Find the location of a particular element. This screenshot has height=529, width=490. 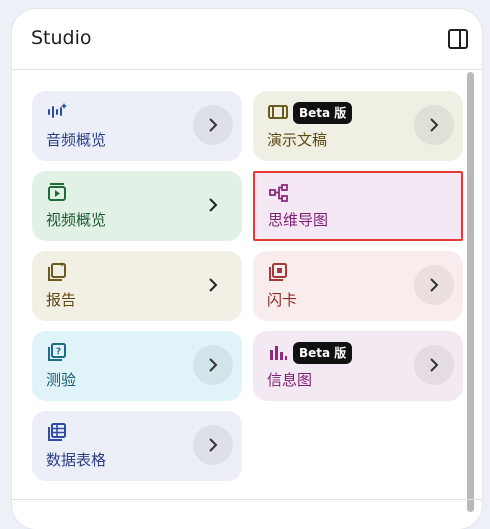

open-flashcards-button is located at coordinates (434, 285).